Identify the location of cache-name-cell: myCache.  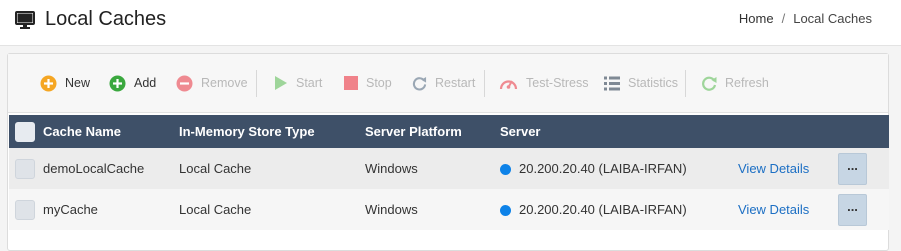
(70, 209).